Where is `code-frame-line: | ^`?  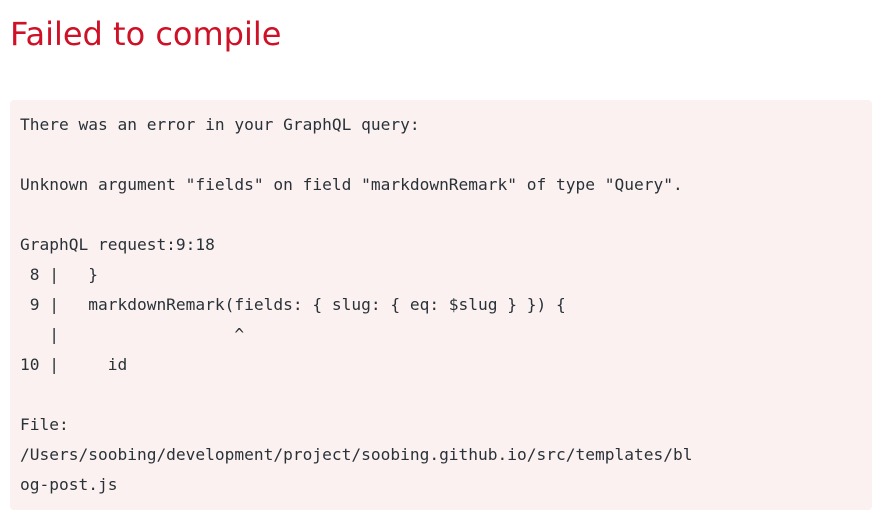 code-frame-line: | ^ is located at coordinates (132, 334).